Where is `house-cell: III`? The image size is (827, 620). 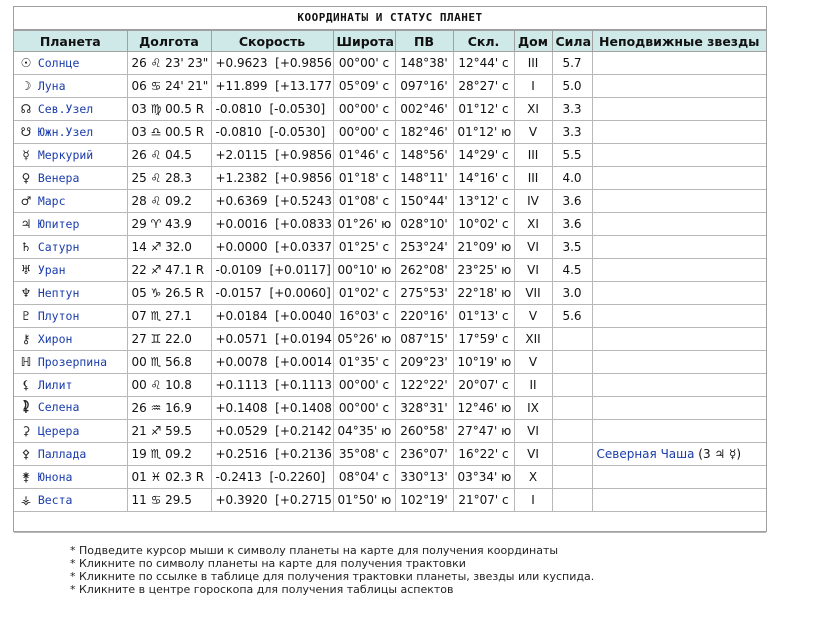
house-cell: III is located at coordinates (533, 178).